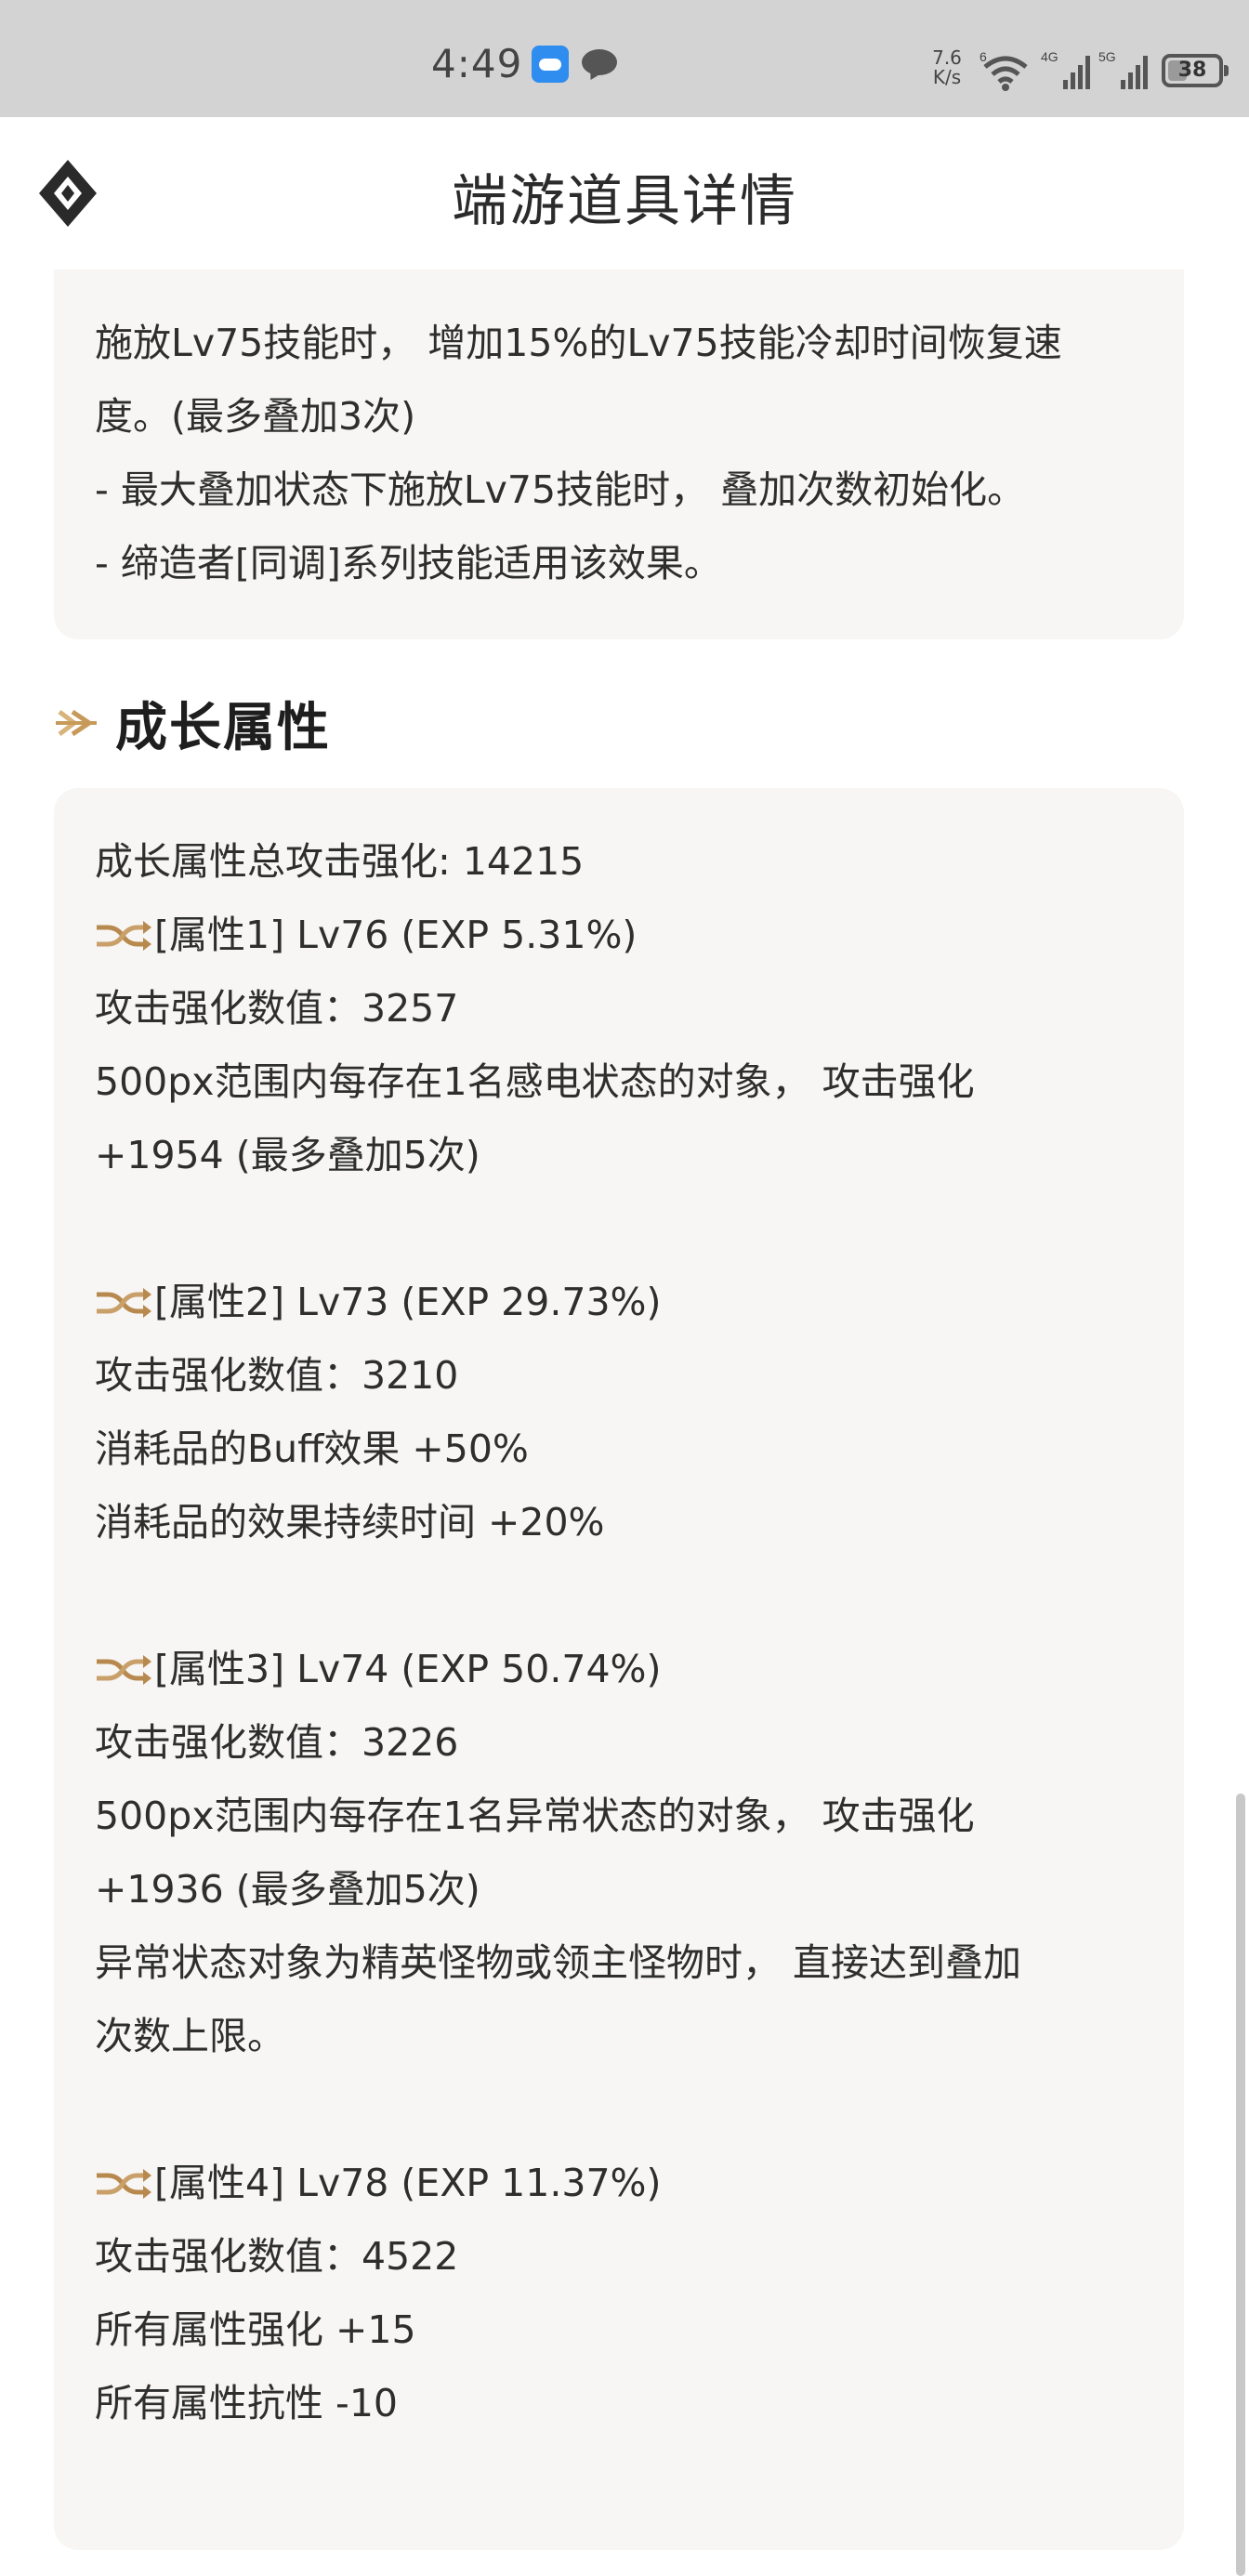 Image resolution: width=1249 pixels, height=2576 pixels. What do you see at coordinates (1240, 2185) in the screenshot?
I see `scrollbar` at bounding box center [1240, 2185].